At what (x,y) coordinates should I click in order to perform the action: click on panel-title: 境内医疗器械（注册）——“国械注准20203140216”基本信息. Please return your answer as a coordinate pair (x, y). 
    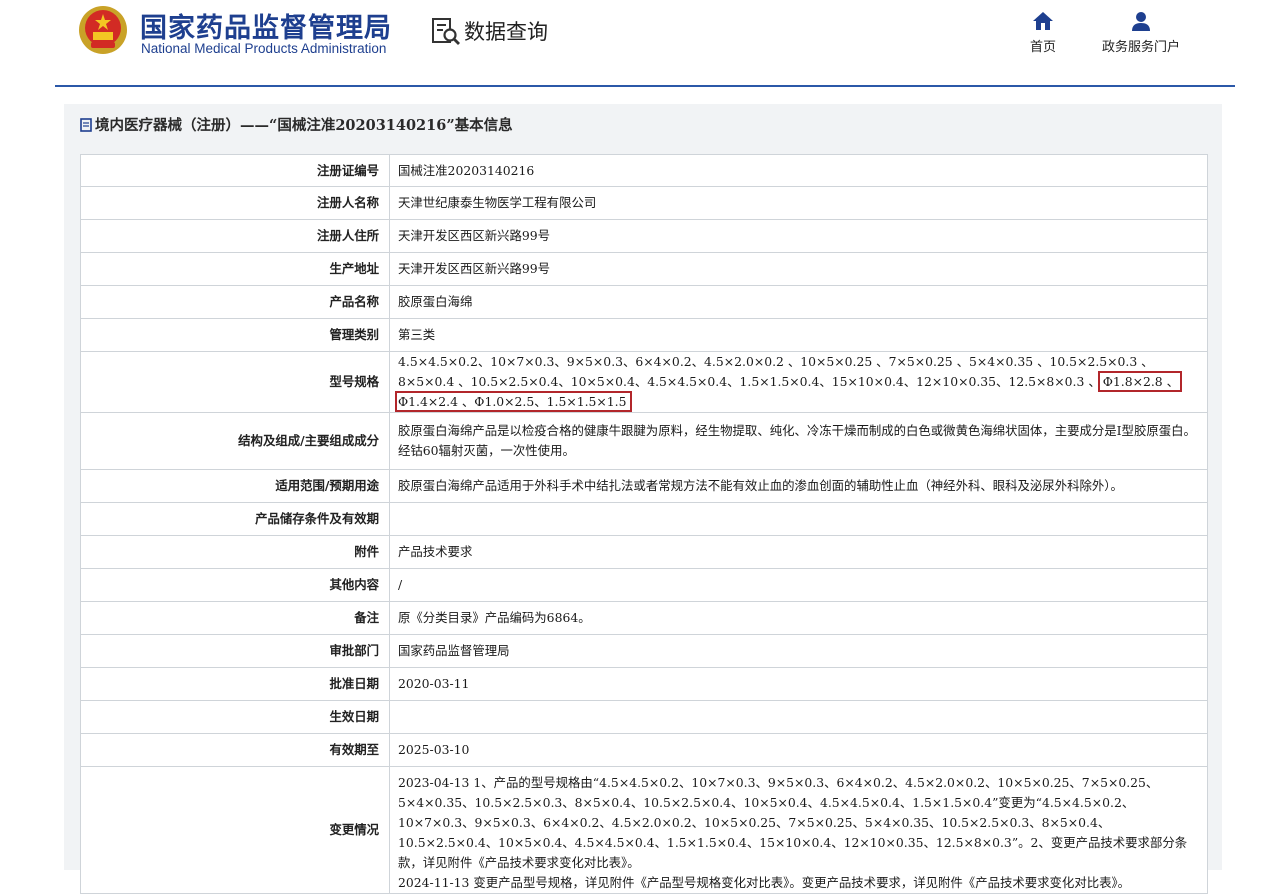
    Looking at the image, I should click on (296, 124).